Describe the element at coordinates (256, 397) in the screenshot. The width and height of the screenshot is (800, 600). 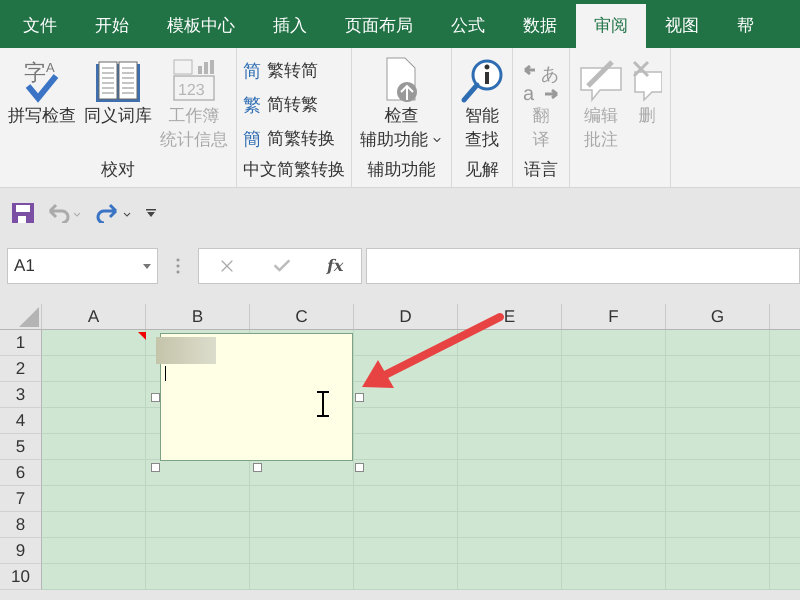
I see `comment-box` at that location.